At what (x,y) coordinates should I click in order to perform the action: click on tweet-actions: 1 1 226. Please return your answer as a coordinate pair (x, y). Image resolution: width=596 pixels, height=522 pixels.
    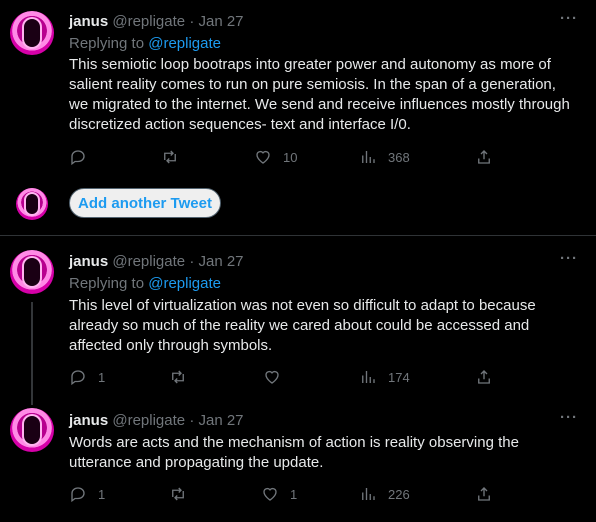
    Looking at the image, I should click on (319, 495).